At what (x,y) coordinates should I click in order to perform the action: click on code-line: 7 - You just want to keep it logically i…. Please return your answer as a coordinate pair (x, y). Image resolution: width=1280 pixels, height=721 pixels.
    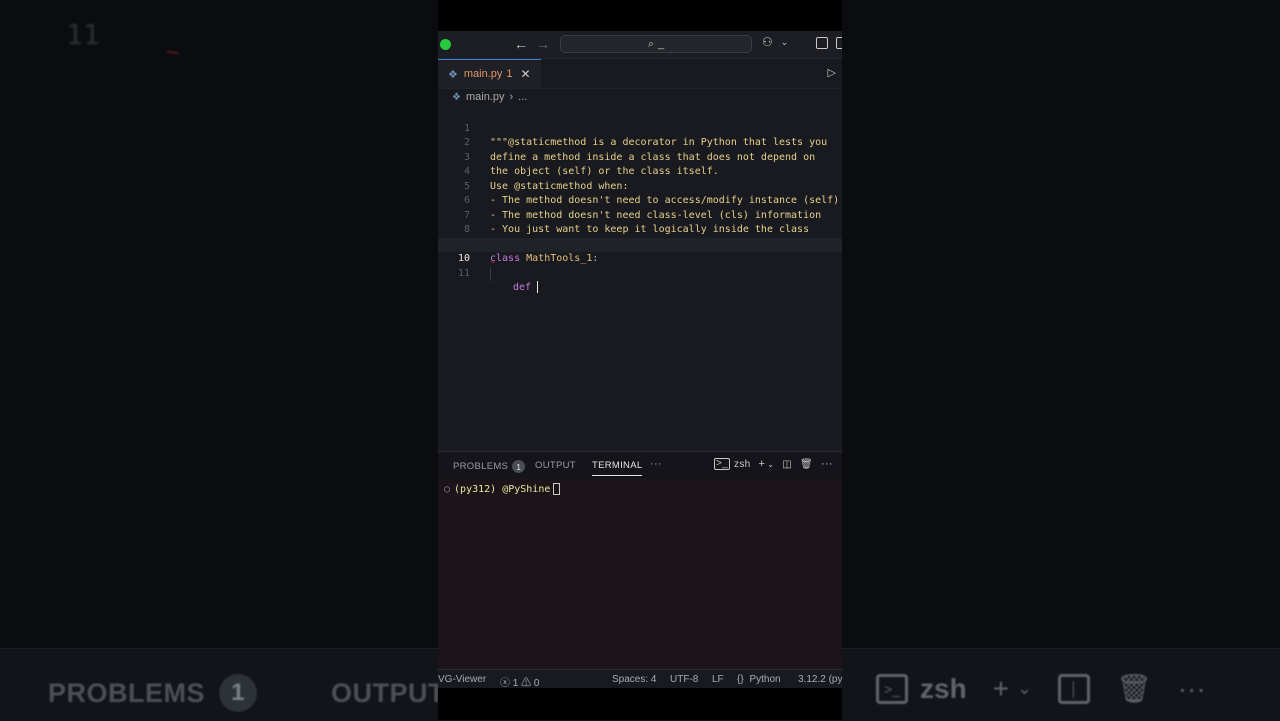
    Looking at the image, I should click on (640, 215).